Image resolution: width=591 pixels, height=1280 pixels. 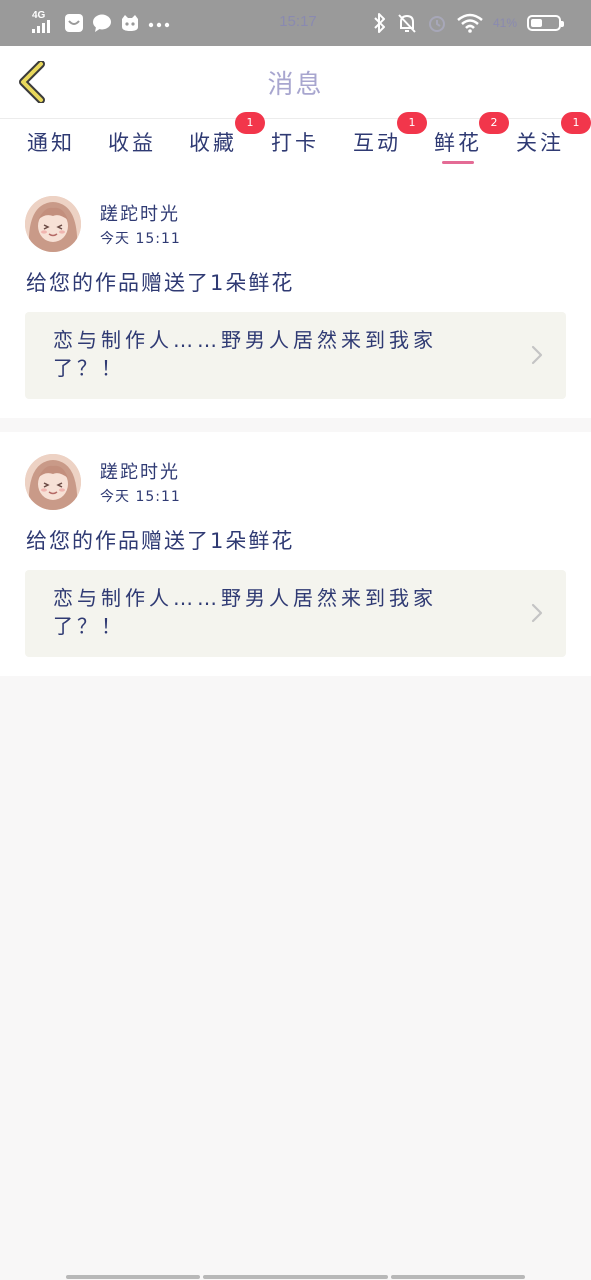 What do you see at coordinates (74, 23) in the screenshot?
I see `app-notification-icon` at bounding box center [74, 23].